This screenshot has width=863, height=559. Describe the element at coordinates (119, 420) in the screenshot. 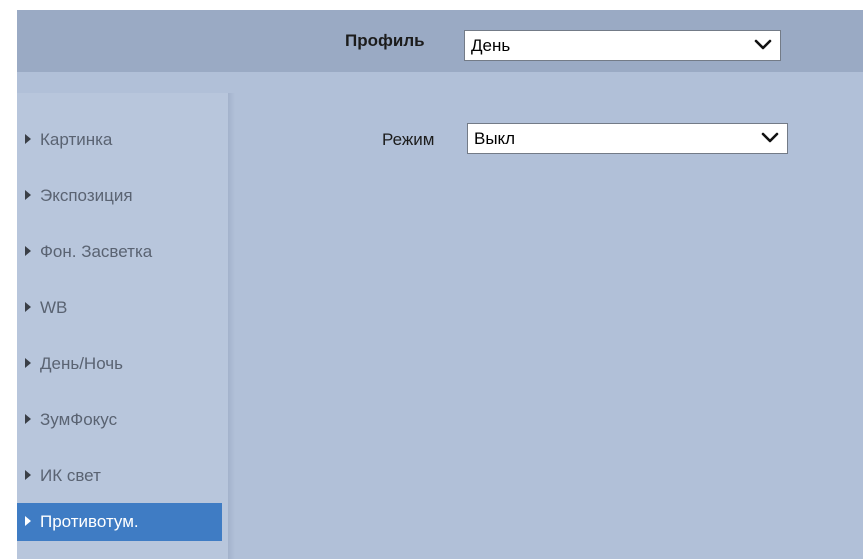

I see `sidebar-item-zoom-focus: ЗумФокус` at that location.